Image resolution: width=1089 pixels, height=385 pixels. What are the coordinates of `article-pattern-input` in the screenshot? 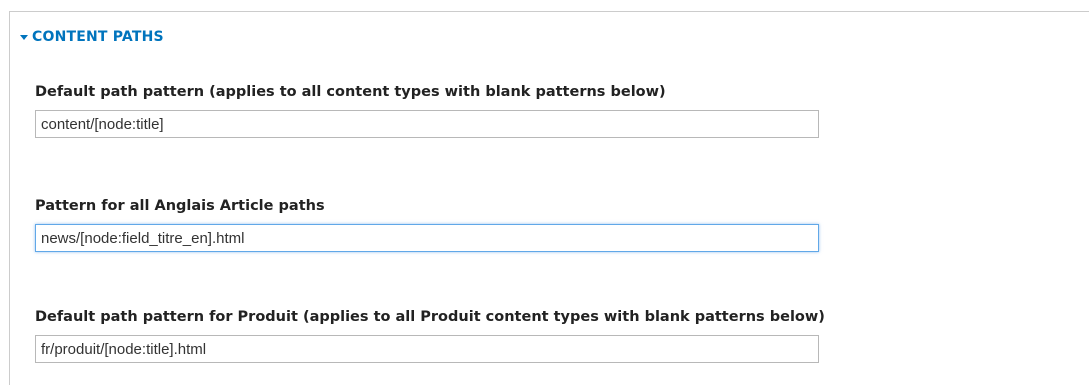 It's located at (427, 238).